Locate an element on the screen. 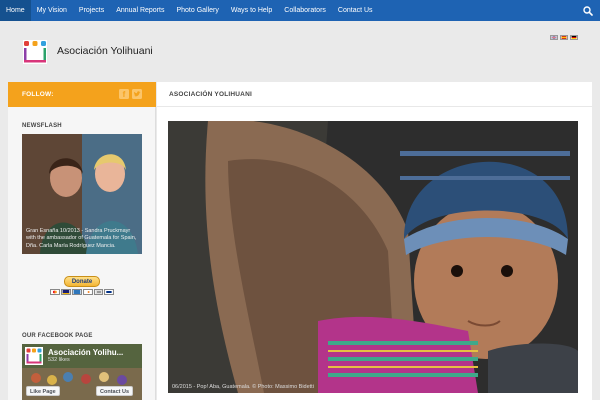  visa-icon is located at coordinates (65, 292).